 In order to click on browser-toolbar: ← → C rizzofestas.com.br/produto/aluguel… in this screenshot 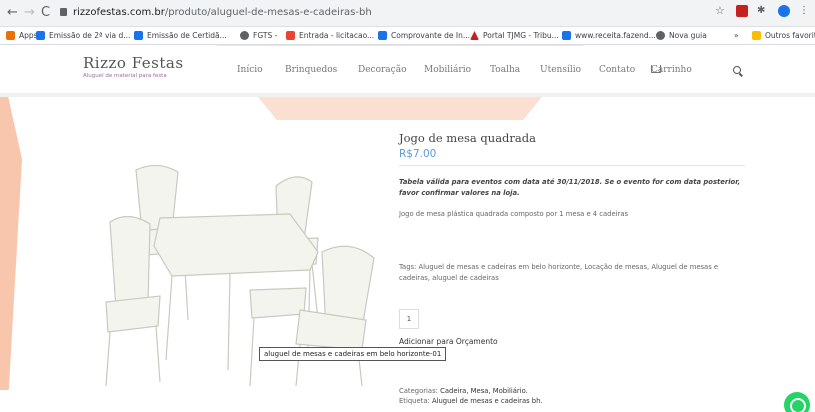, I will do `click(407, 13)`.